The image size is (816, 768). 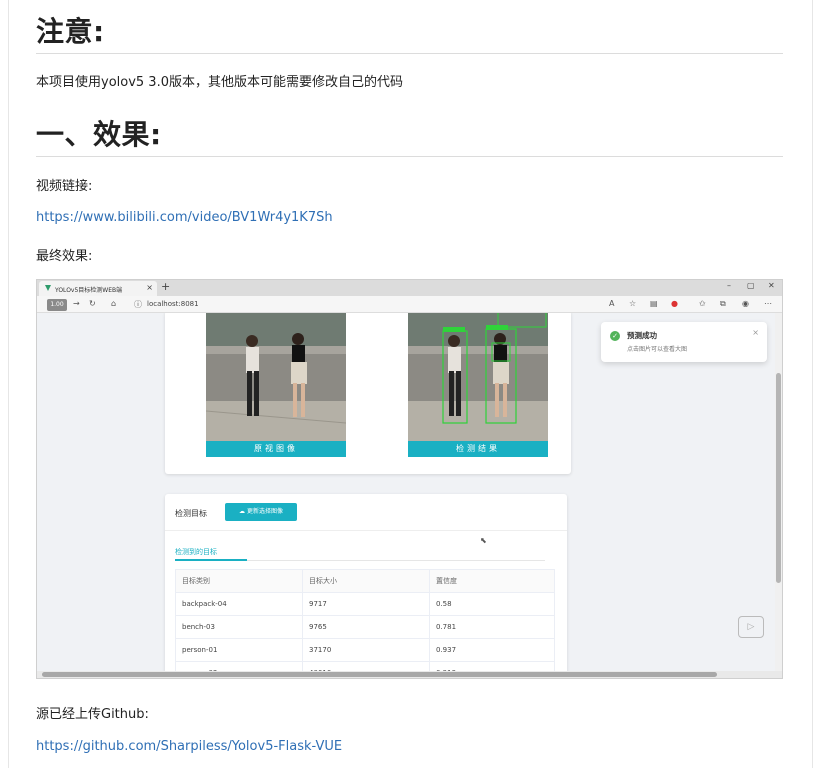 I want to click on browser-tab-bar: YOLOv5目标检测WEB端 × + – ▢ ✕, so click(x=409, y=288).